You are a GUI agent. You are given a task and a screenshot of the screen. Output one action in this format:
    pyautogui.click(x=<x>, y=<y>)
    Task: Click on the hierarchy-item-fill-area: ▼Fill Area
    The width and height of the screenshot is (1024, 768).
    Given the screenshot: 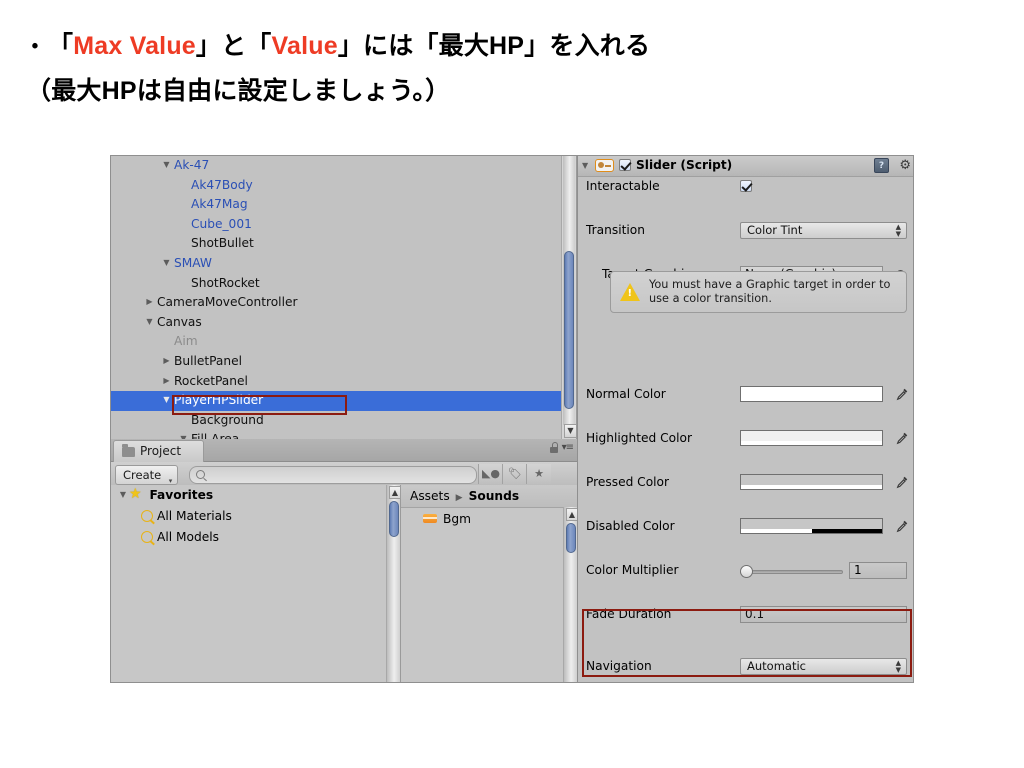 What is the action you would take?
    pyautogui.click(x=343, y=434)
    